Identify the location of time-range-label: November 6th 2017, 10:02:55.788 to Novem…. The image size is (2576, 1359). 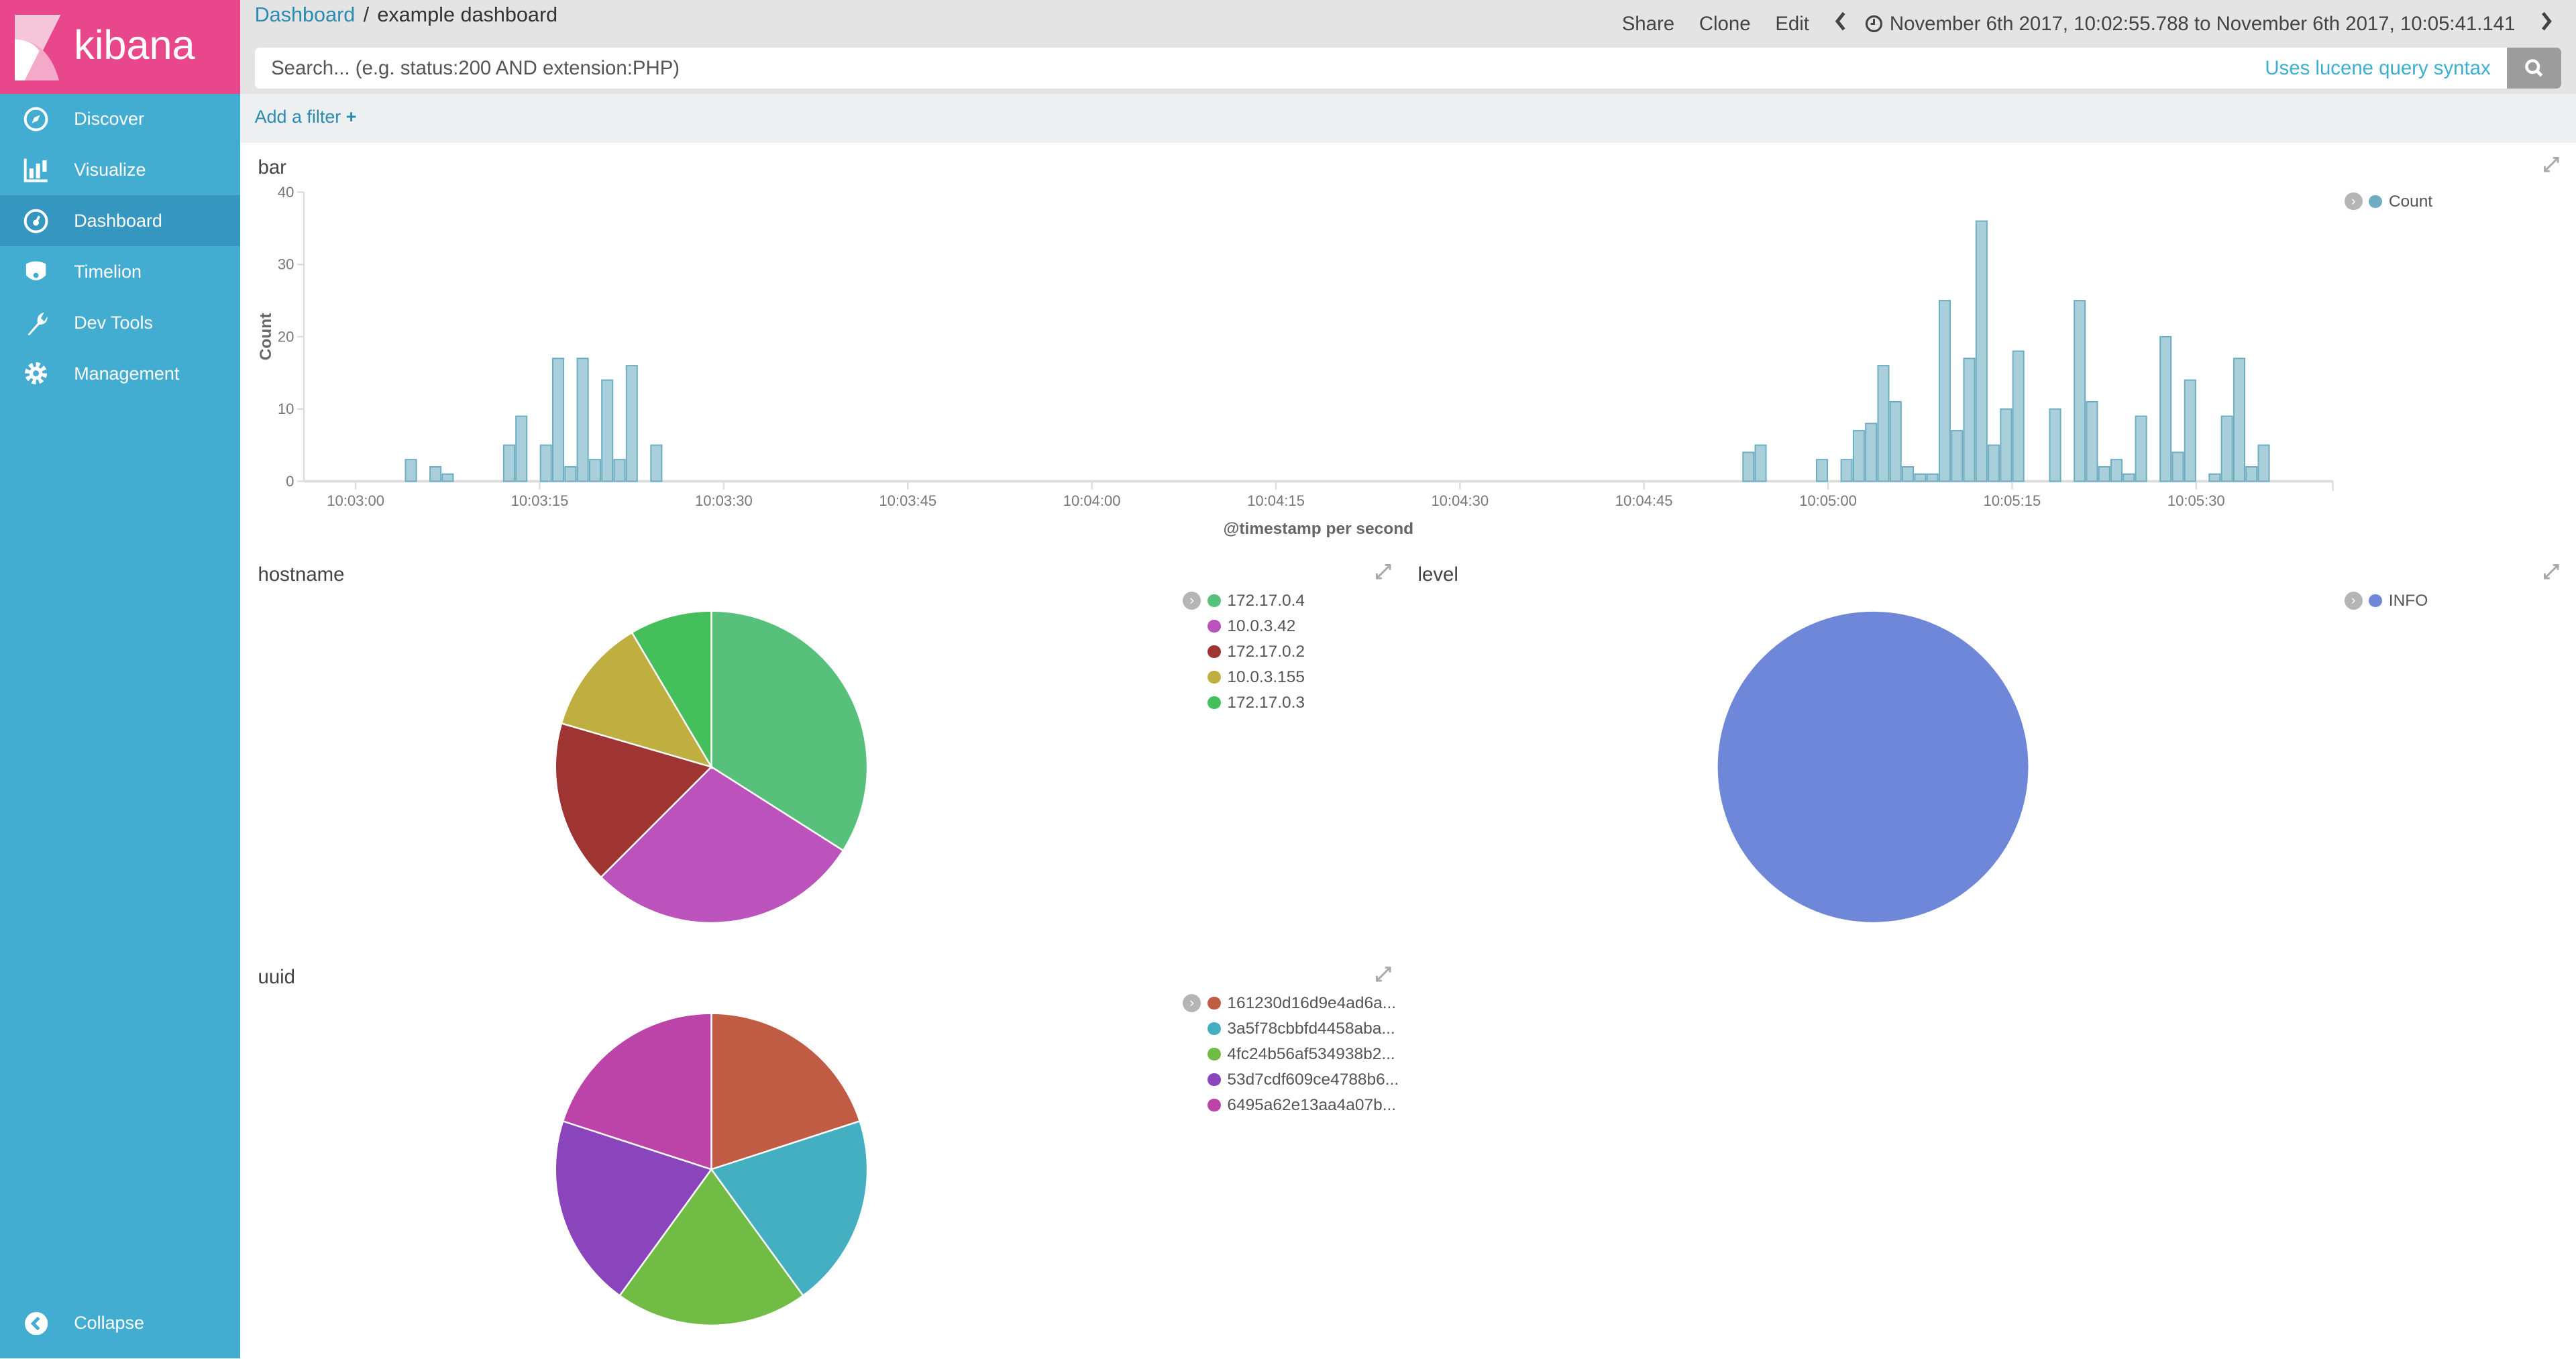
(2202, 23).